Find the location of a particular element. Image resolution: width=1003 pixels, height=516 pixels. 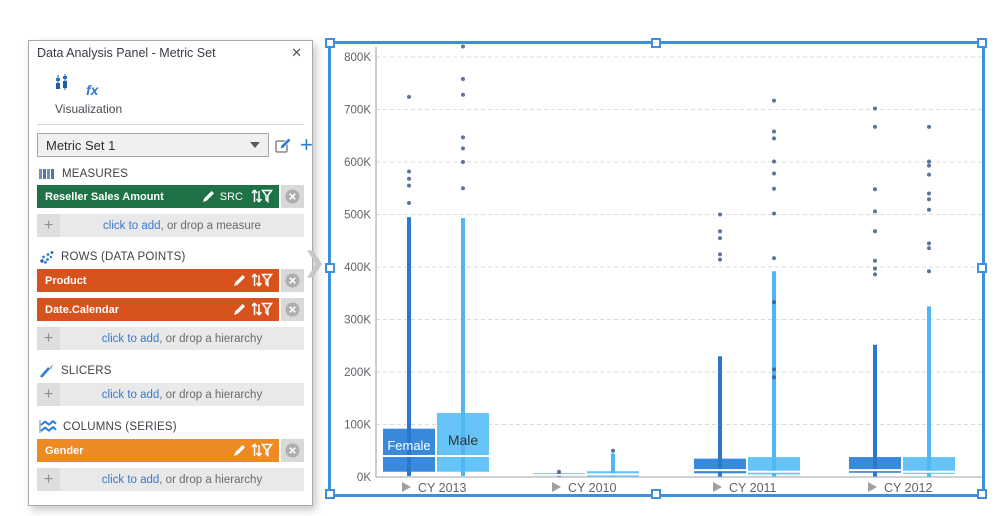

add-rows-hierarchy-row: + click to add, or drop a hierarchy is located at coordinates (170, 338).